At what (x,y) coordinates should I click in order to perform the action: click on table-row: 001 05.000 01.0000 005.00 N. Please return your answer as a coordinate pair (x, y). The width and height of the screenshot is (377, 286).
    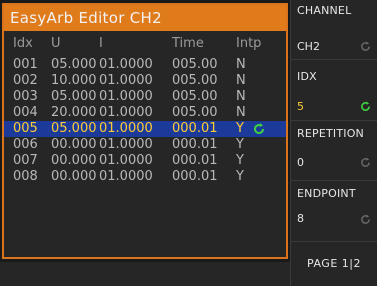
    Looking at the image, I should click on (145, 65).